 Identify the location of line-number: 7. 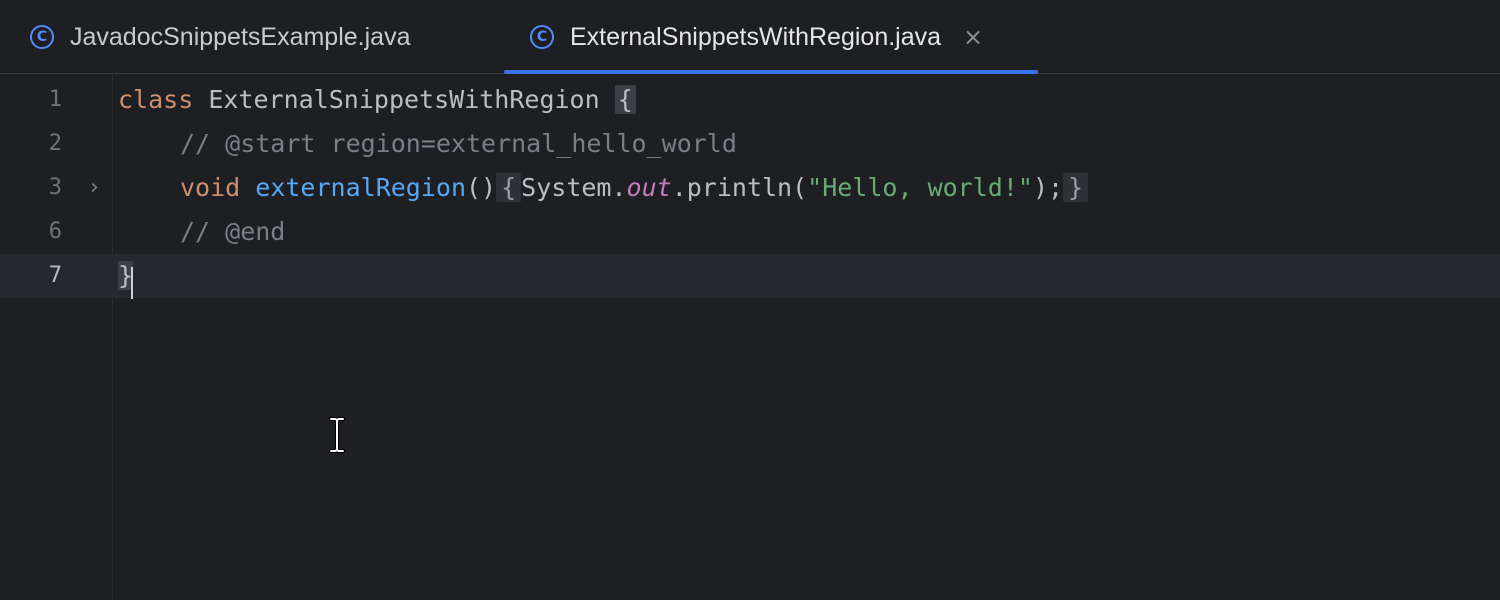
(55, 275).